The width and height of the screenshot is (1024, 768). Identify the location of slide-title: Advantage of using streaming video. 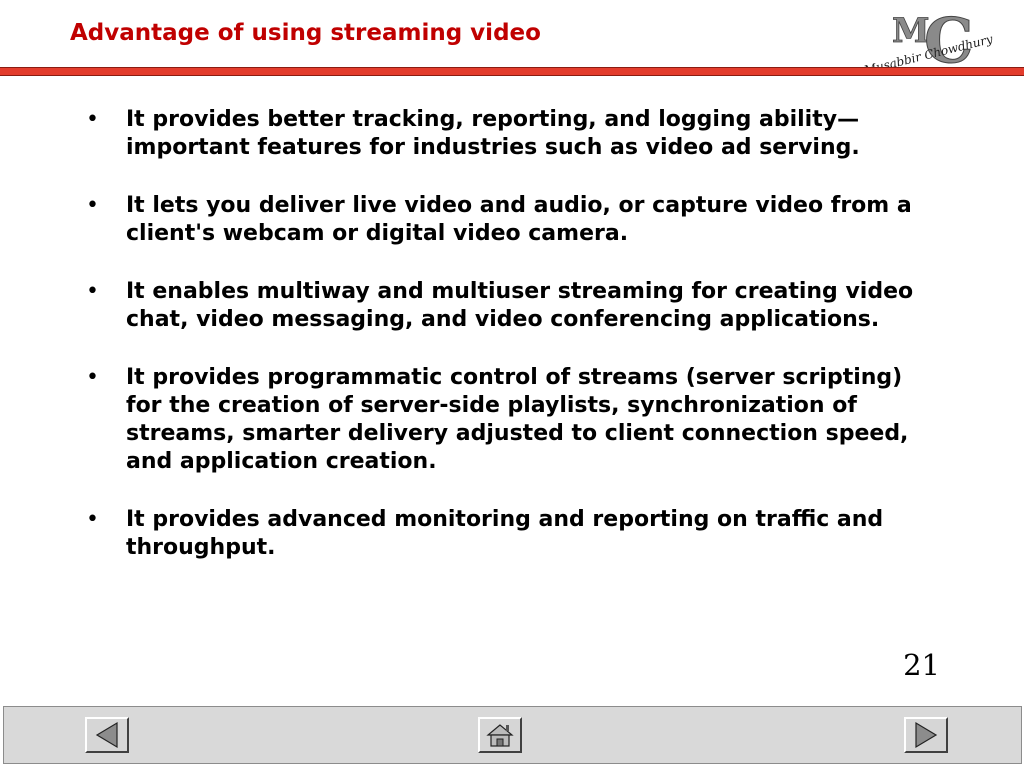
(305, 33).